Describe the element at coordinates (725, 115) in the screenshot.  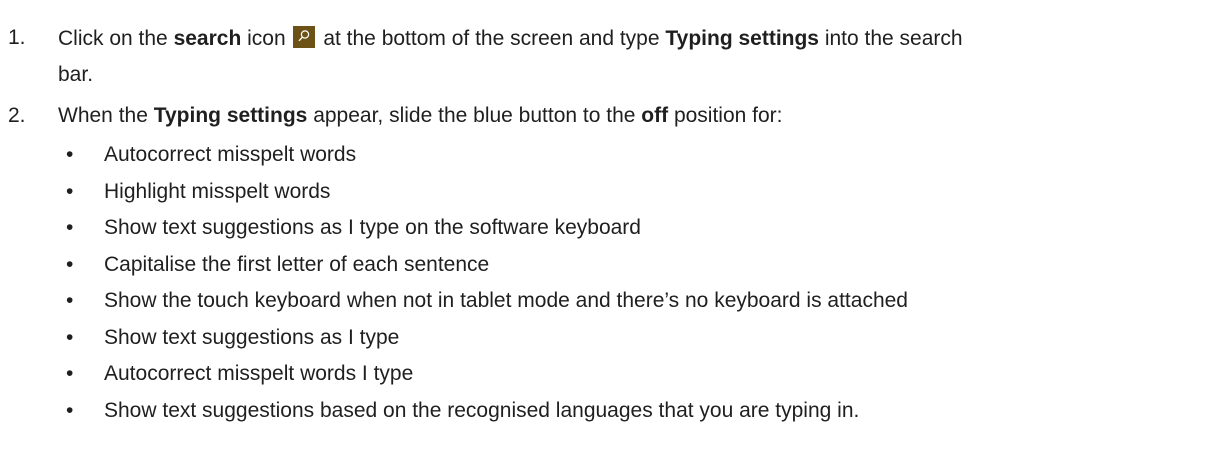
I see `text-run: position for:` at that location.